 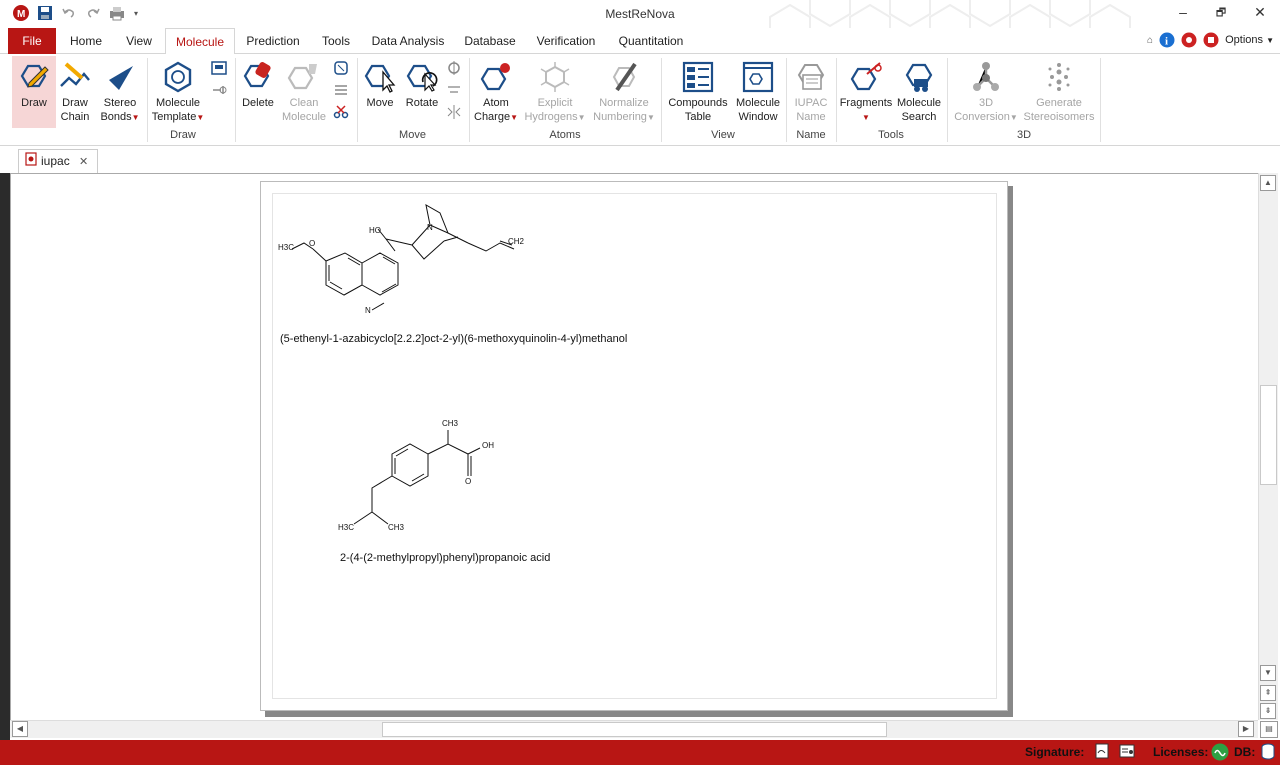 I want to click on group-label-move: Move, so click(x=412, y=135).